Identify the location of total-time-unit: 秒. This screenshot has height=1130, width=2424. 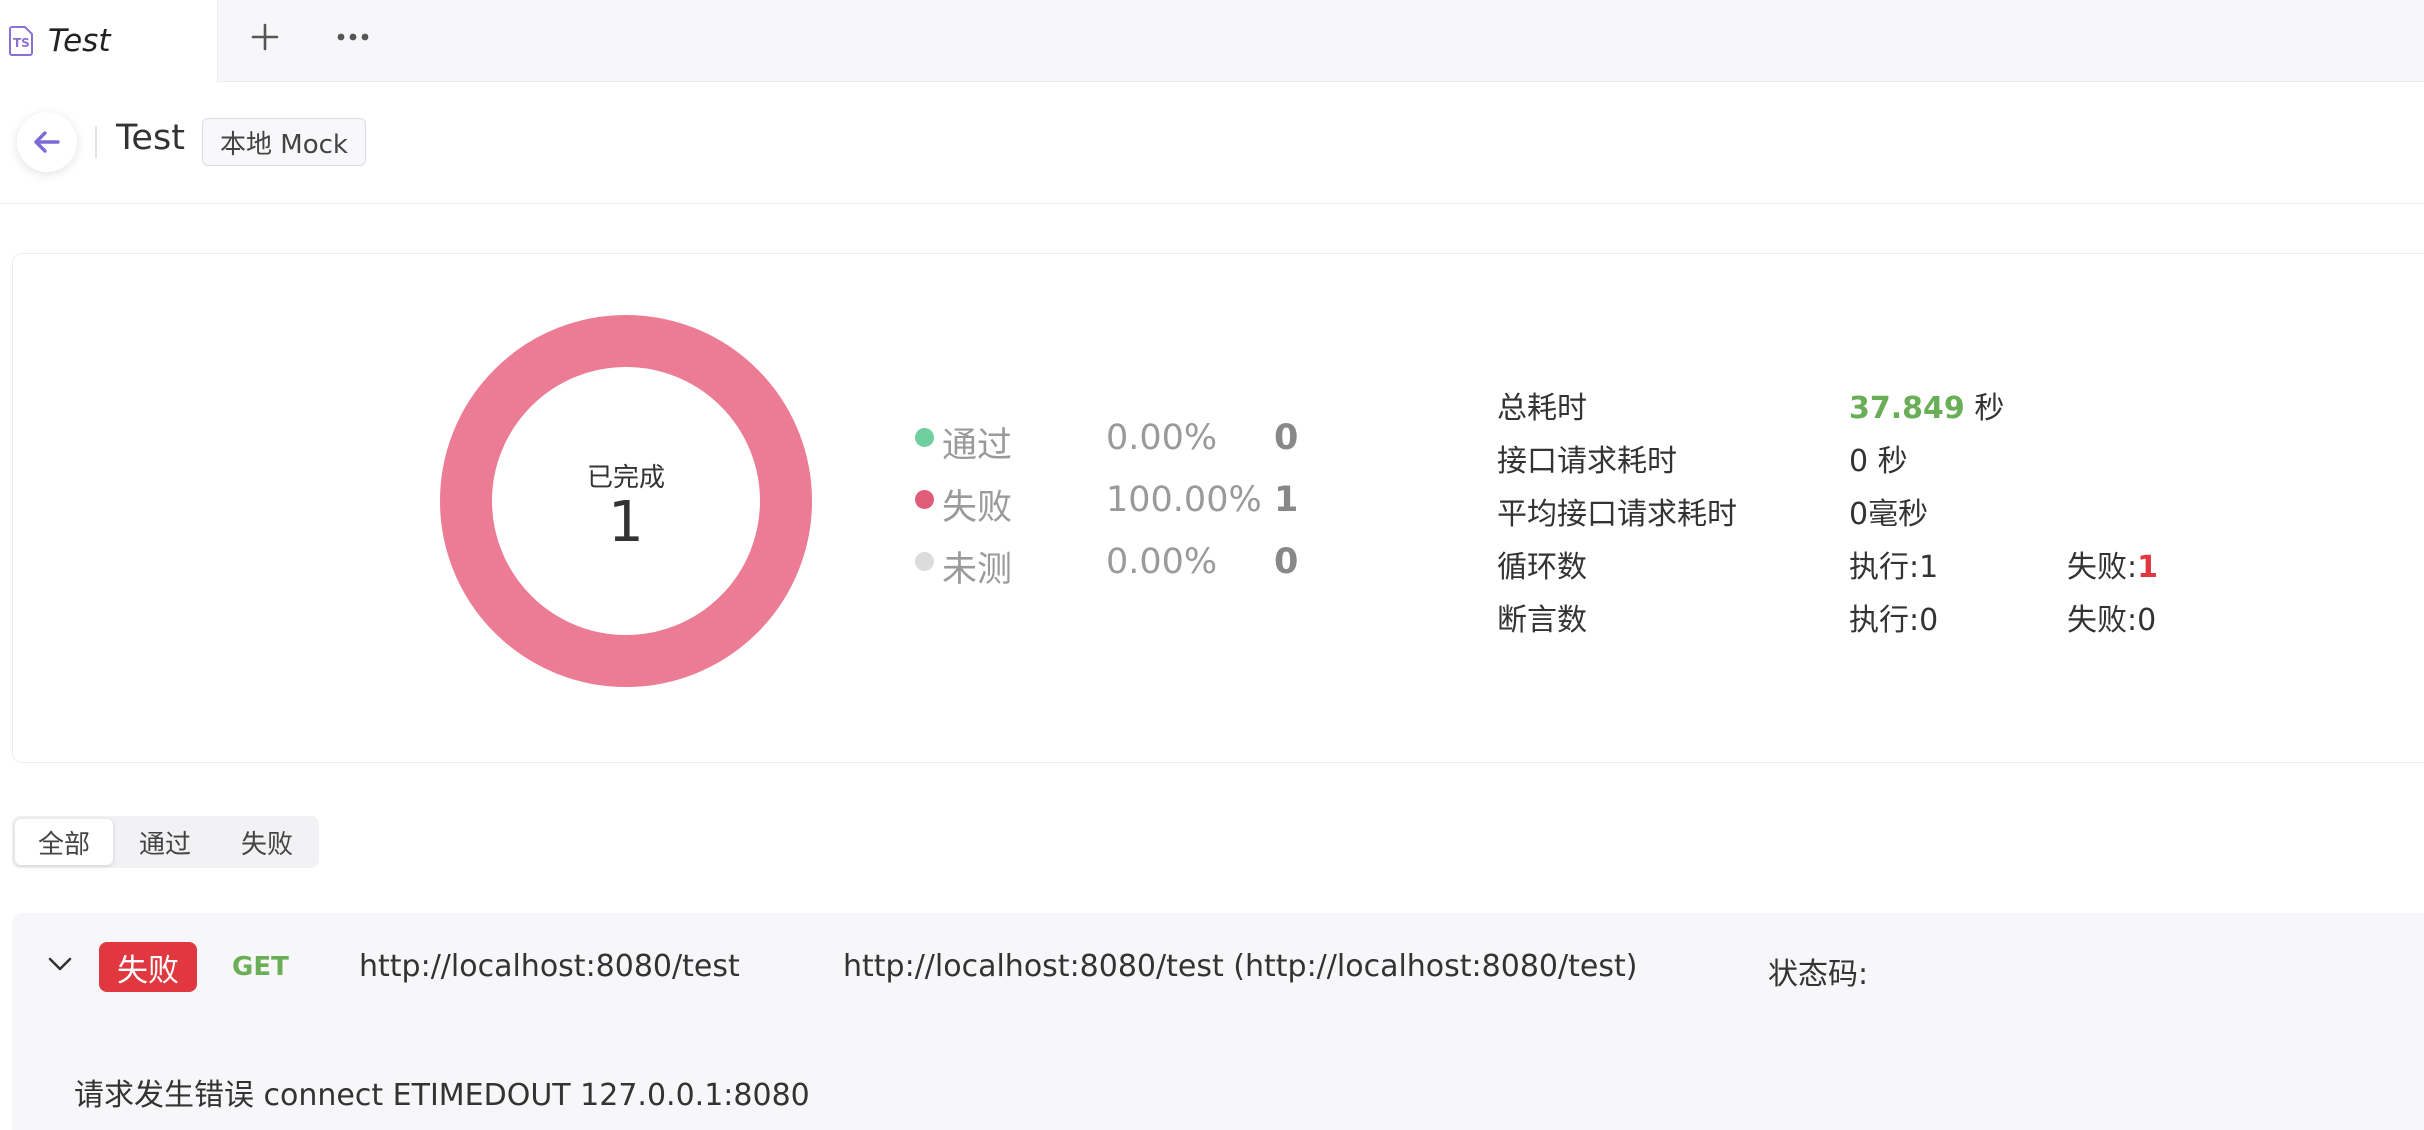
(1989, 408).